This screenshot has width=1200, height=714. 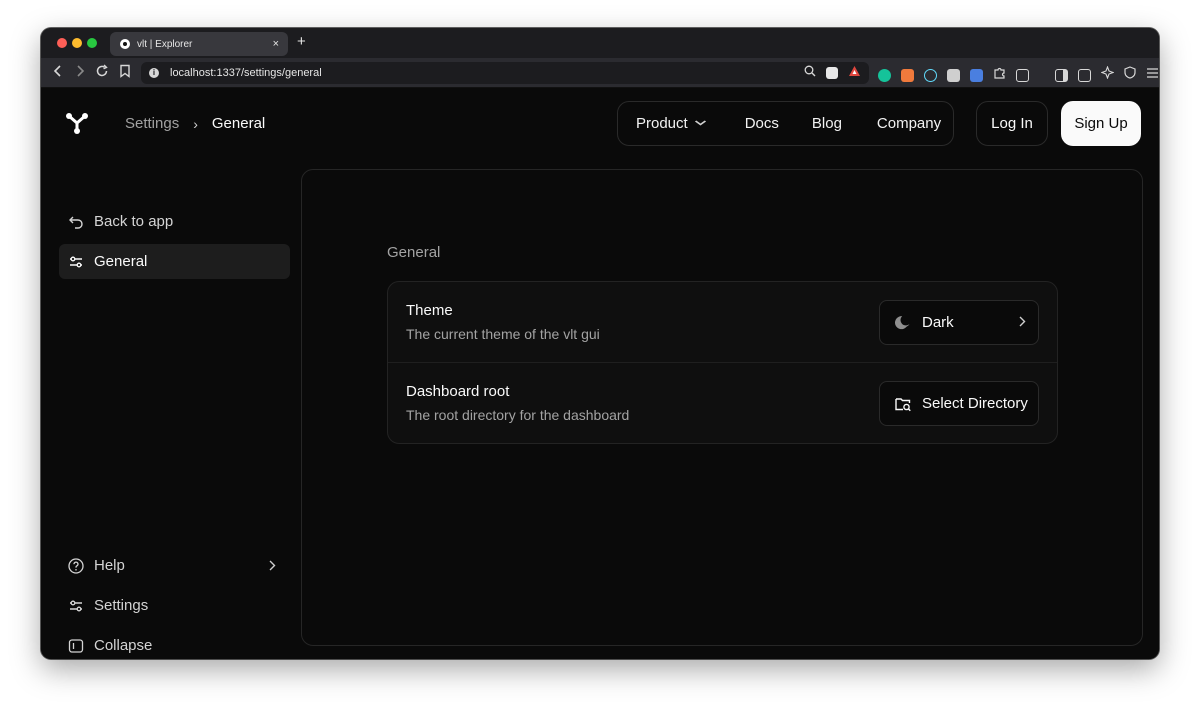 I want to click on brave-shield-icon, so click(x=832, y=73).